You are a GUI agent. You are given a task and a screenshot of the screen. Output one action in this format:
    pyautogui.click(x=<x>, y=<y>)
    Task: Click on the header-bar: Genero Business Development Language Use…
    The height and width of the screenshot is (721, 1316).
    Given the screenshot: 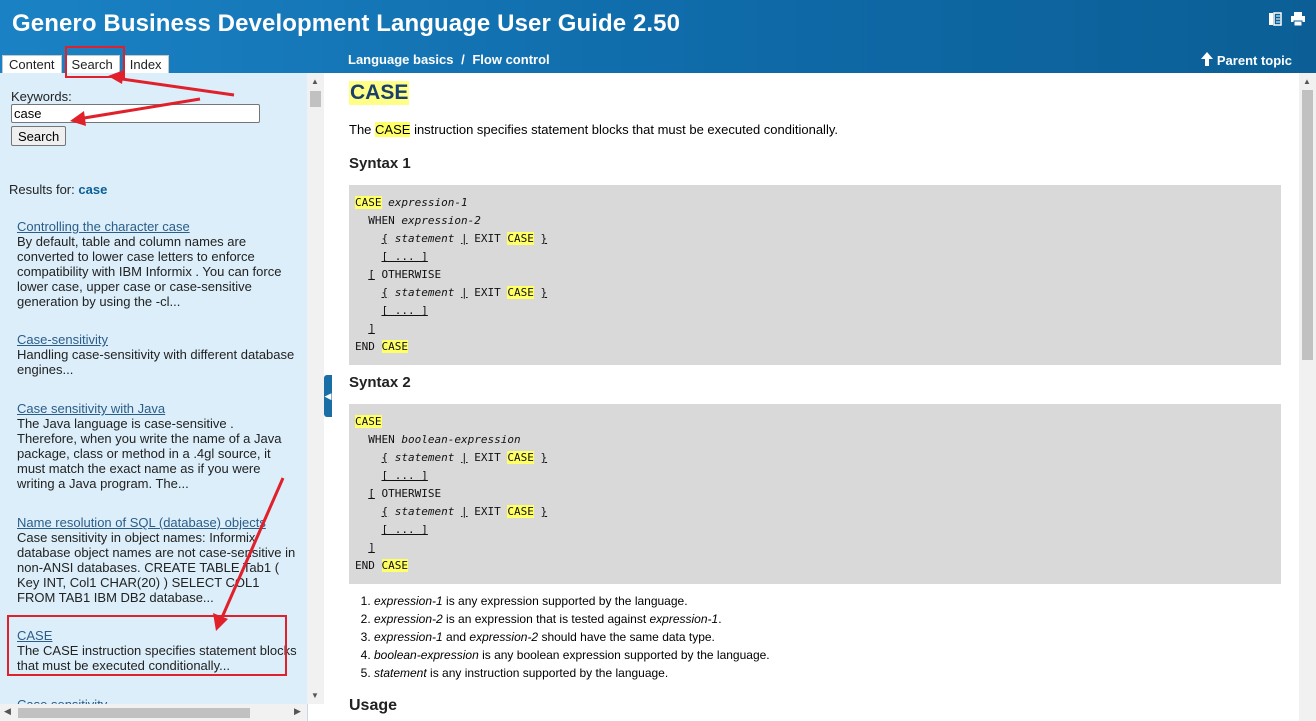 What is the action you would take?
    pyautogui.click(x=658, y=36)
    